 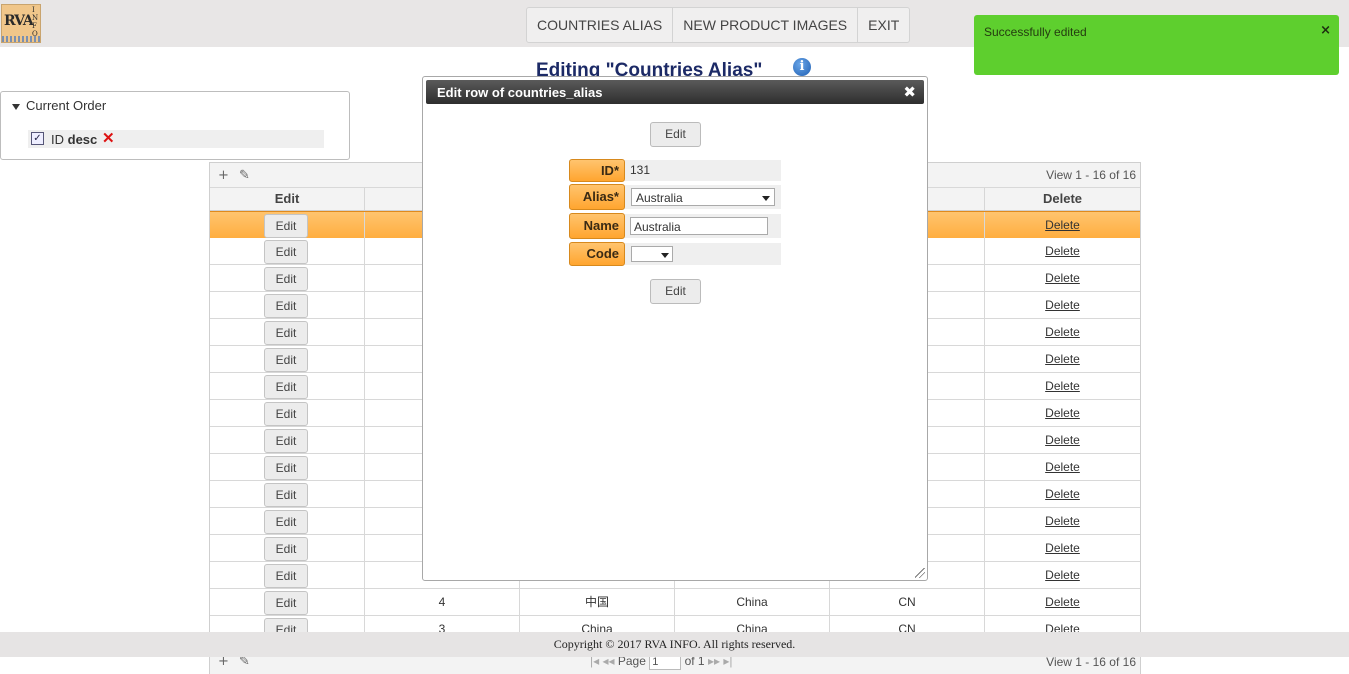 What do you see at coordinates (1035, 32) in the screenshot?
I see `toast-message: Successfully edited` at bounding box center [1035, 32].